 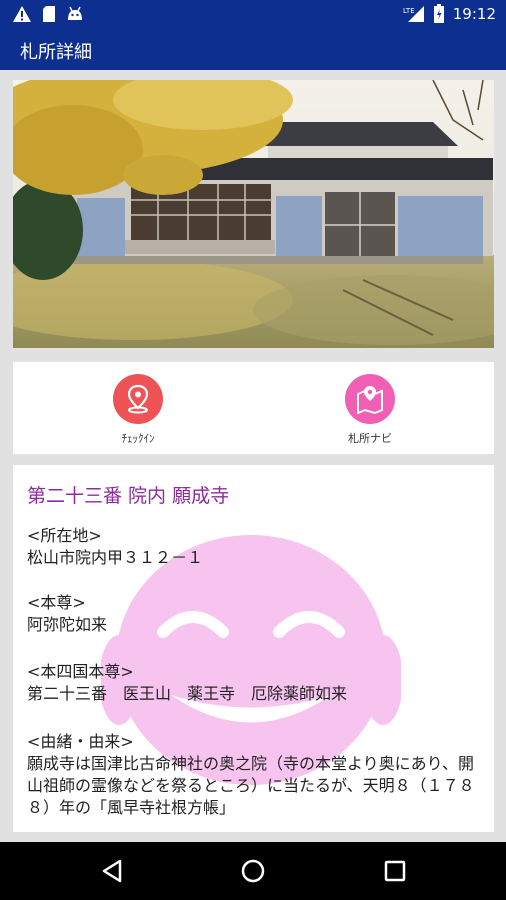 I want to click on checkin-circle, so click(x=138, y=399).